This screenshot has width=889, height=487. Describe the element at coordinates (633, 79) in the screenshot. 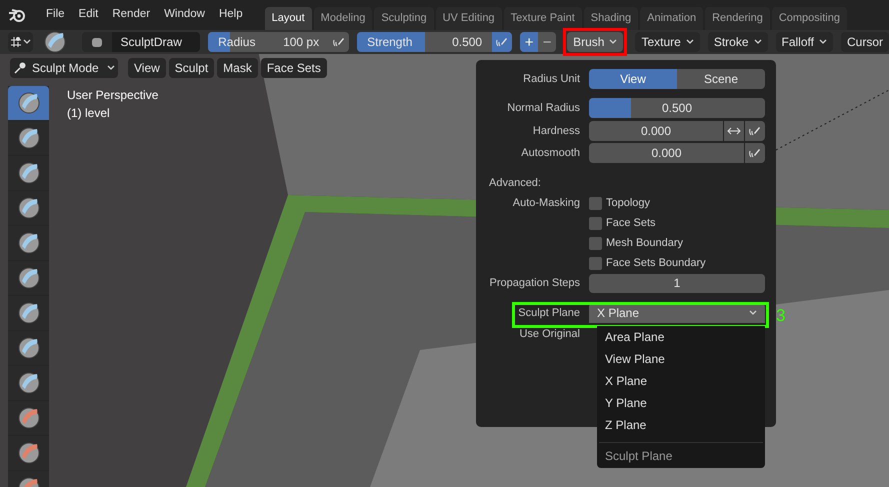

I see `segment-button: View` at that location.